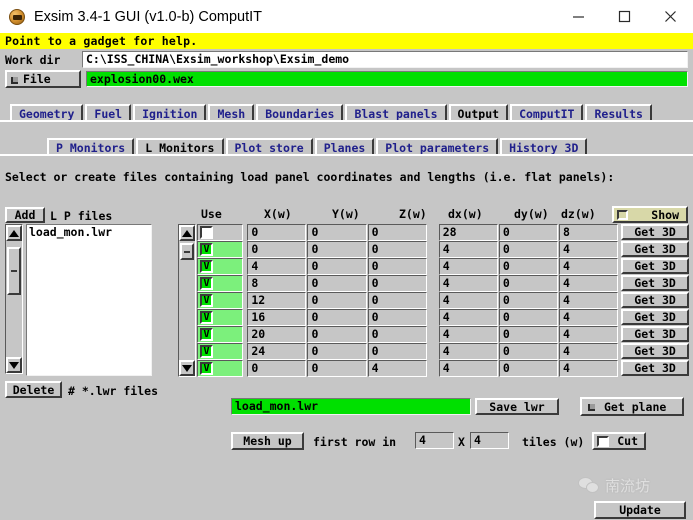 The height and width of the screenshot is (520, 693). What do you see at coordinates (220, 232) in the screenshot?
I see `use-cell` at bounding box center [220, 232].